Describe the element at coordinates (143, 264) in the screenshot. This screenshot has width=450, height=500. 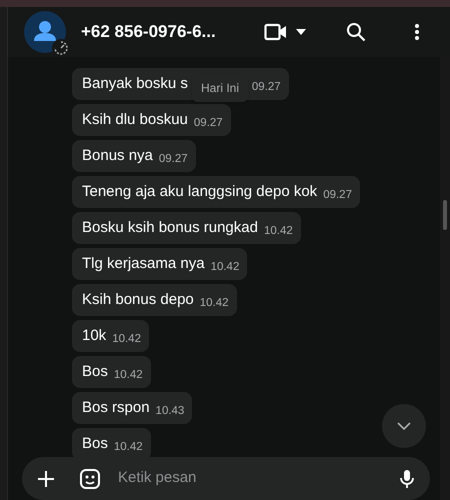
I see `message-text: Tlg kerjasama nya` at that location.